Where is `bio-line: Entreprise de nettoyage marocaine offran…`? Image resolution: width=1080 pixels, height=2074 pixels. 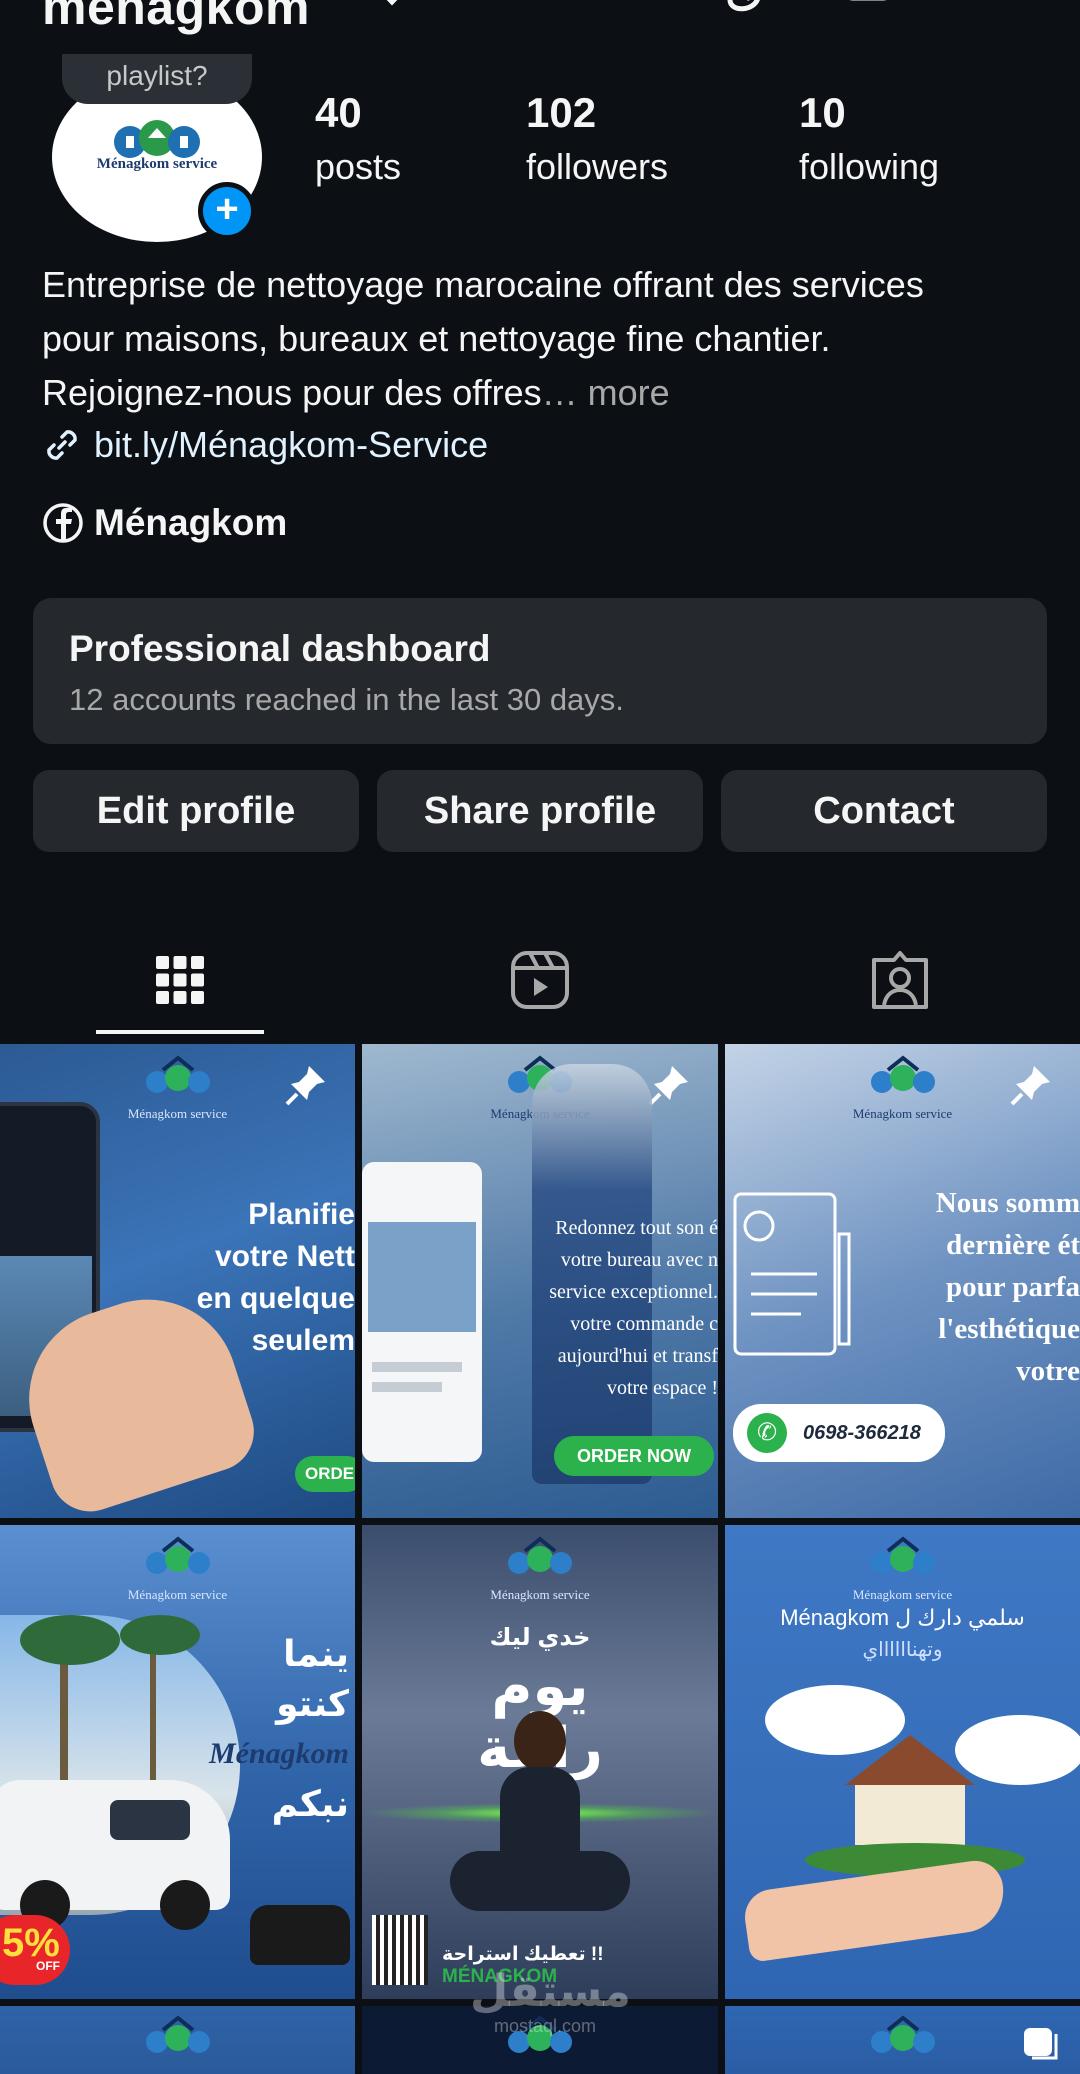 bio-line: Entreprise de nettoyage marocaine offran… is located at coordinates (483, 284).